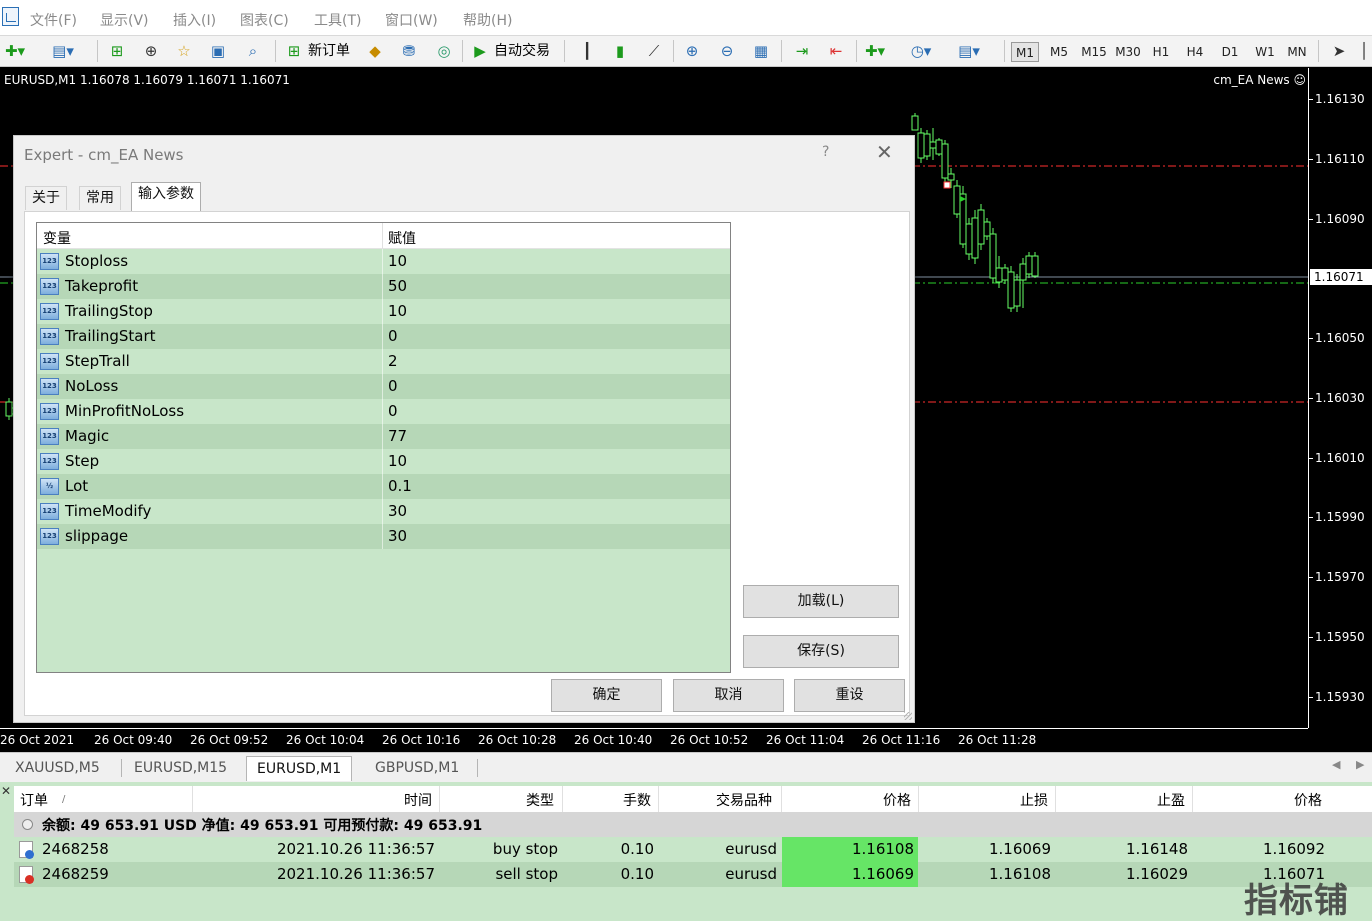 This screenshot has height=921, width=1372. I want to click on param-row-magic: 123 Magic 77, so click(383, 436).